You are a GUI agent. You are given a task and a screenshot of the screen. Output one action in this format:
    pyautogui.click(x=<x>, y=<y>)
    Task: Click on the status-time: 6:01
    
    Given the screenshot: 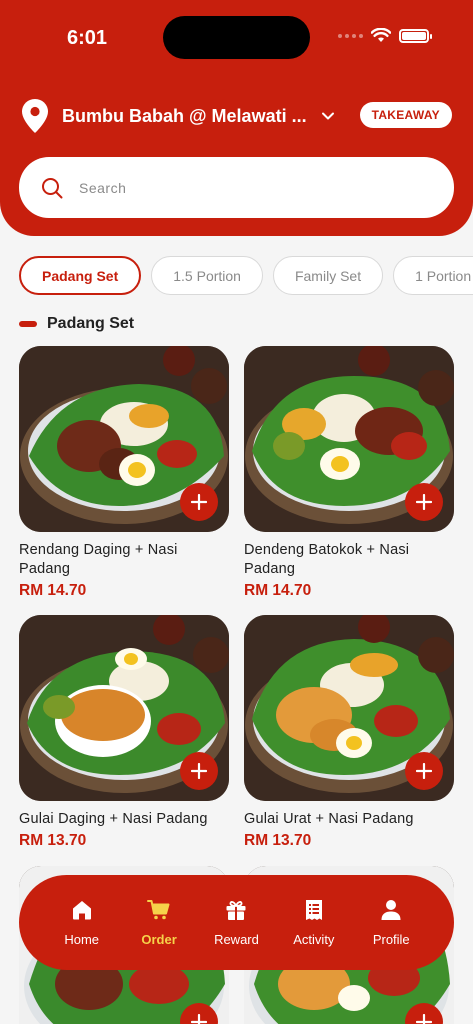 What is the action you would take?
    pyautogui.click(x=87, y=38)
    